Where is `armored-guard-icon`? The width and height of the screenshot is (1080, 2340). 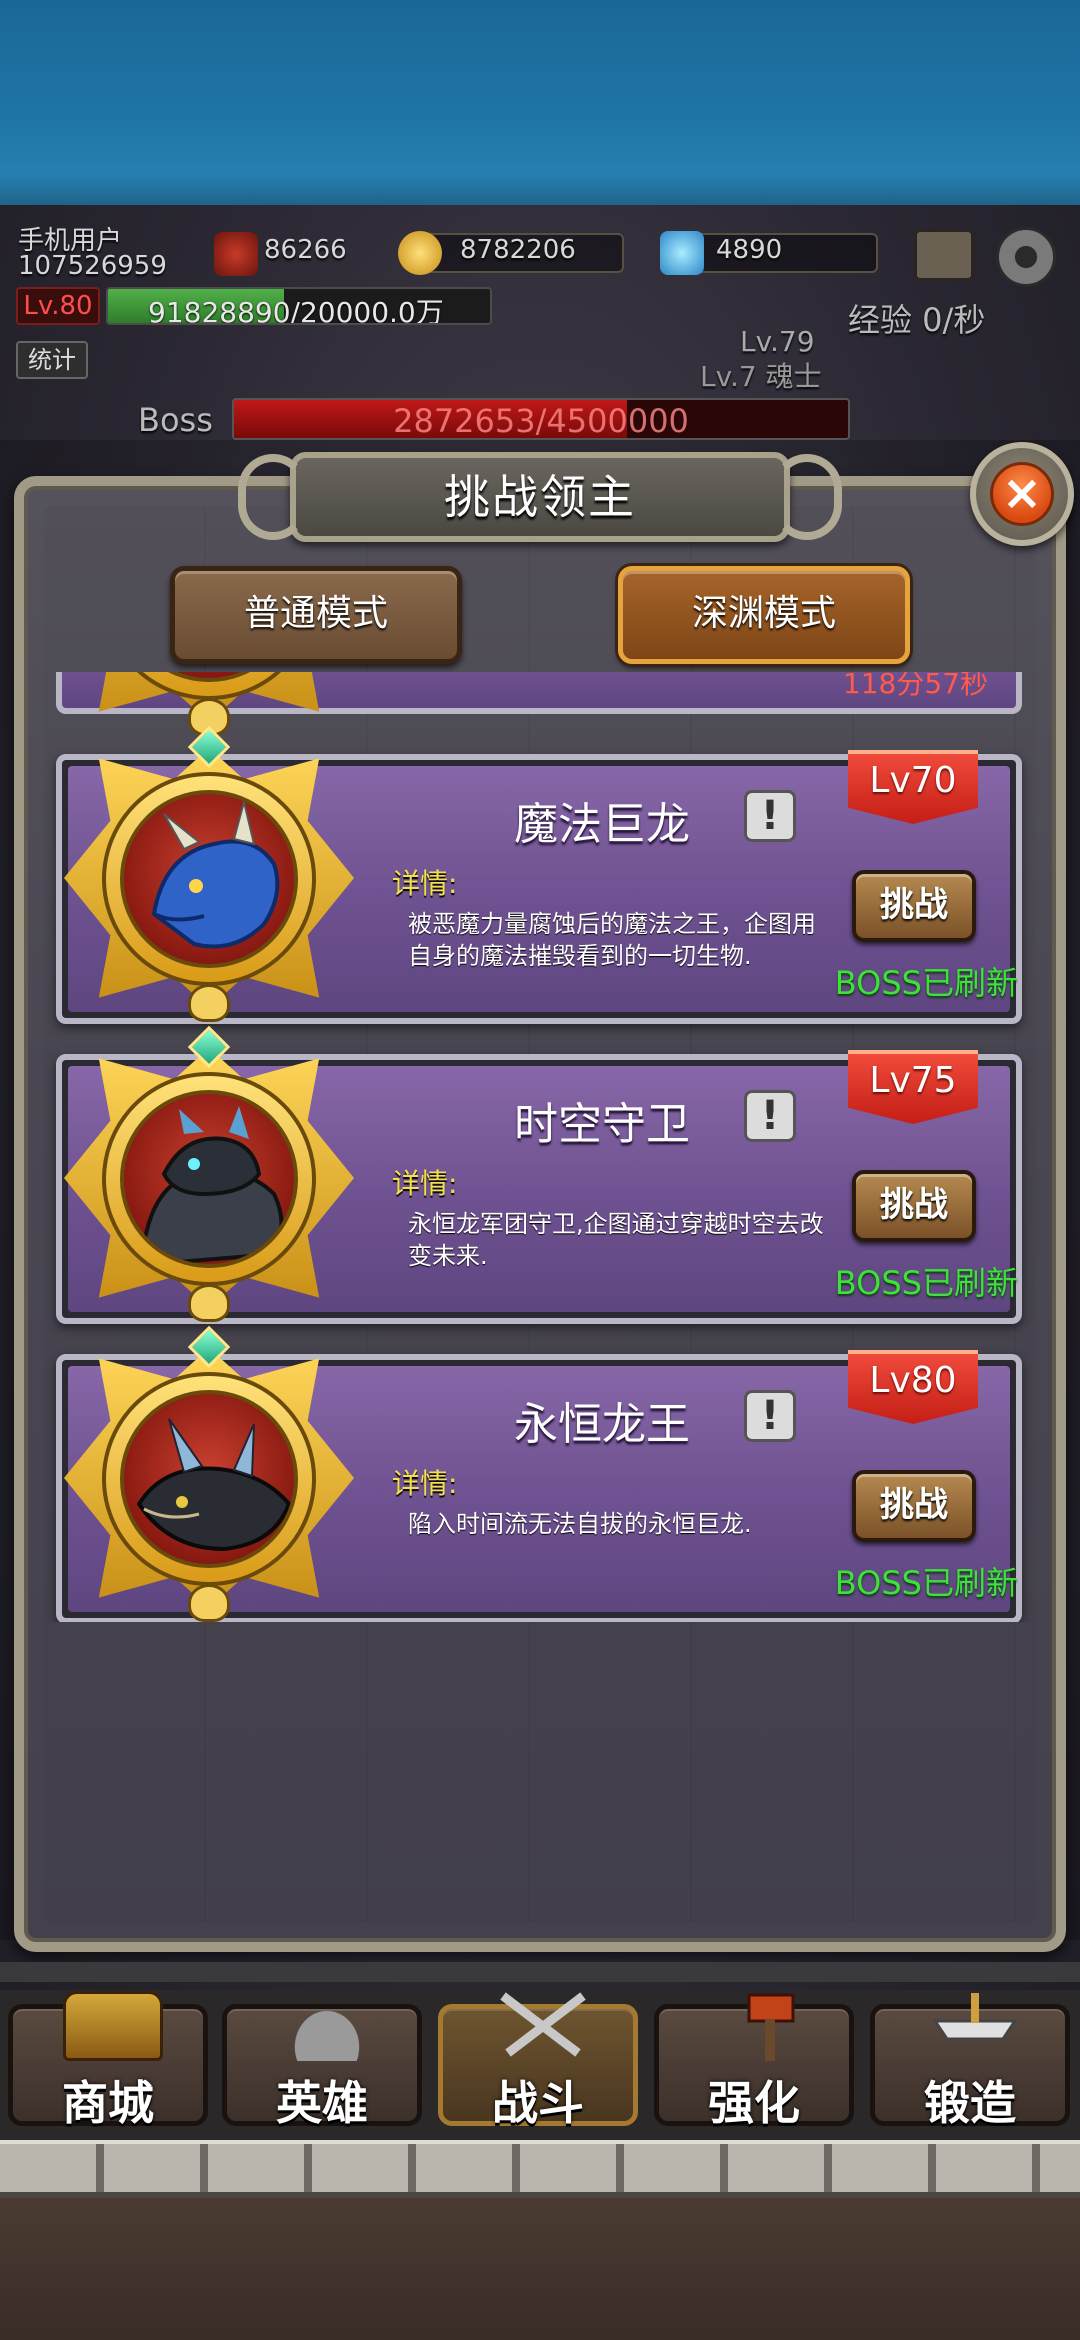
armored-guard-icon is located at coordinates (209, 1179).